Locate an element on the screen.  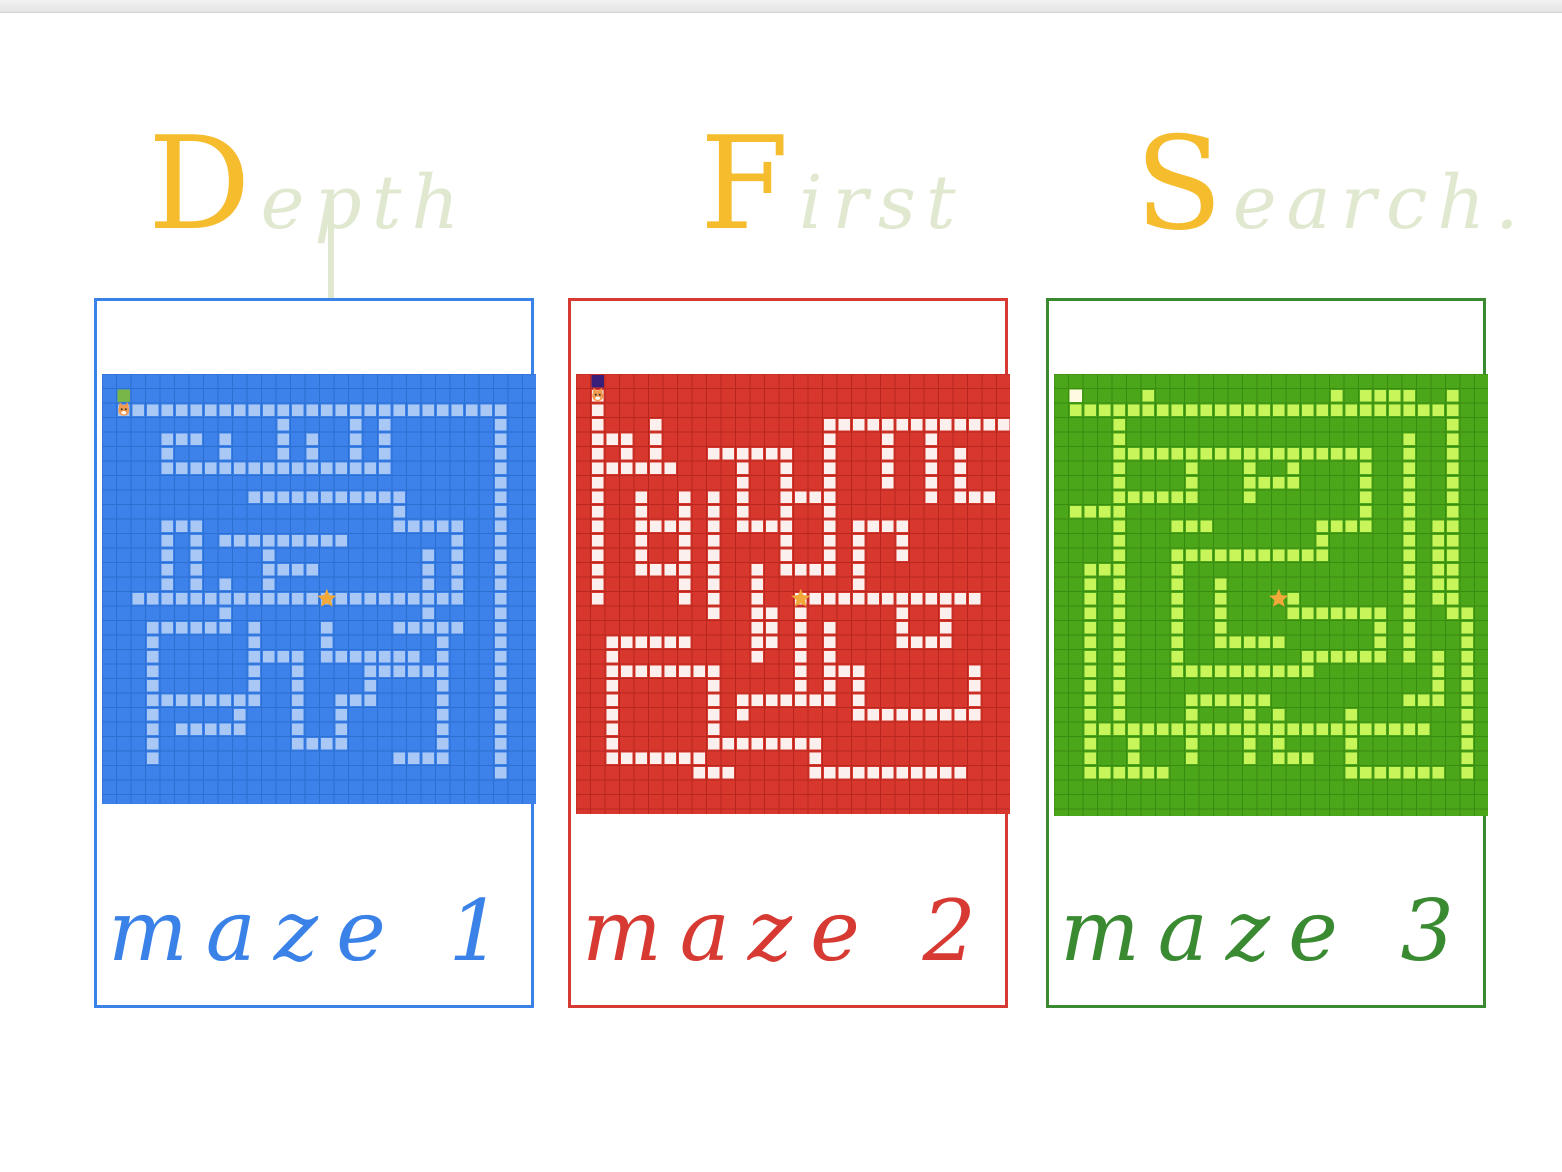
window-top-bar is located at coordinates (781, 6).